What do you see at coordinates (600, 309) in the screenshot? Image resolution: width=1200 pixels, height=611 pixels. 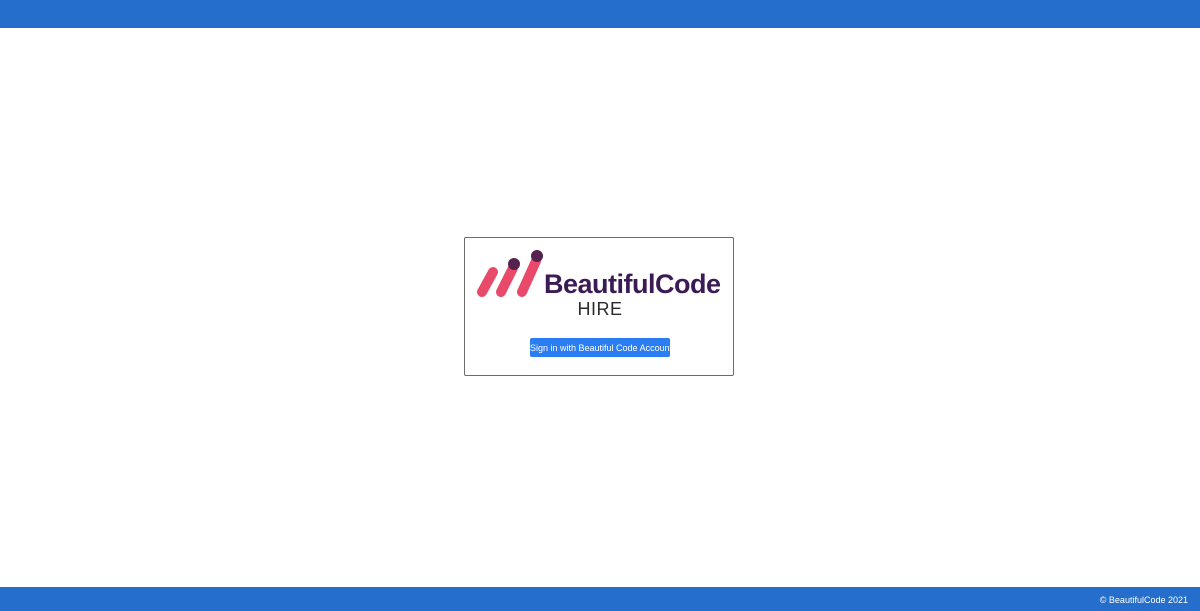 I see `product-title: HIRE` at bounding box center [600, 309].